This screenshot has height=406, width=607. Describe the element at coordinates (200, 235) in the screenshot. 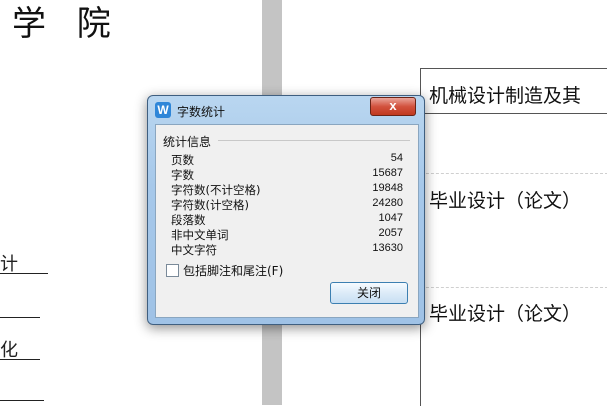

I see `stat-label: 非中文单词` at that location.